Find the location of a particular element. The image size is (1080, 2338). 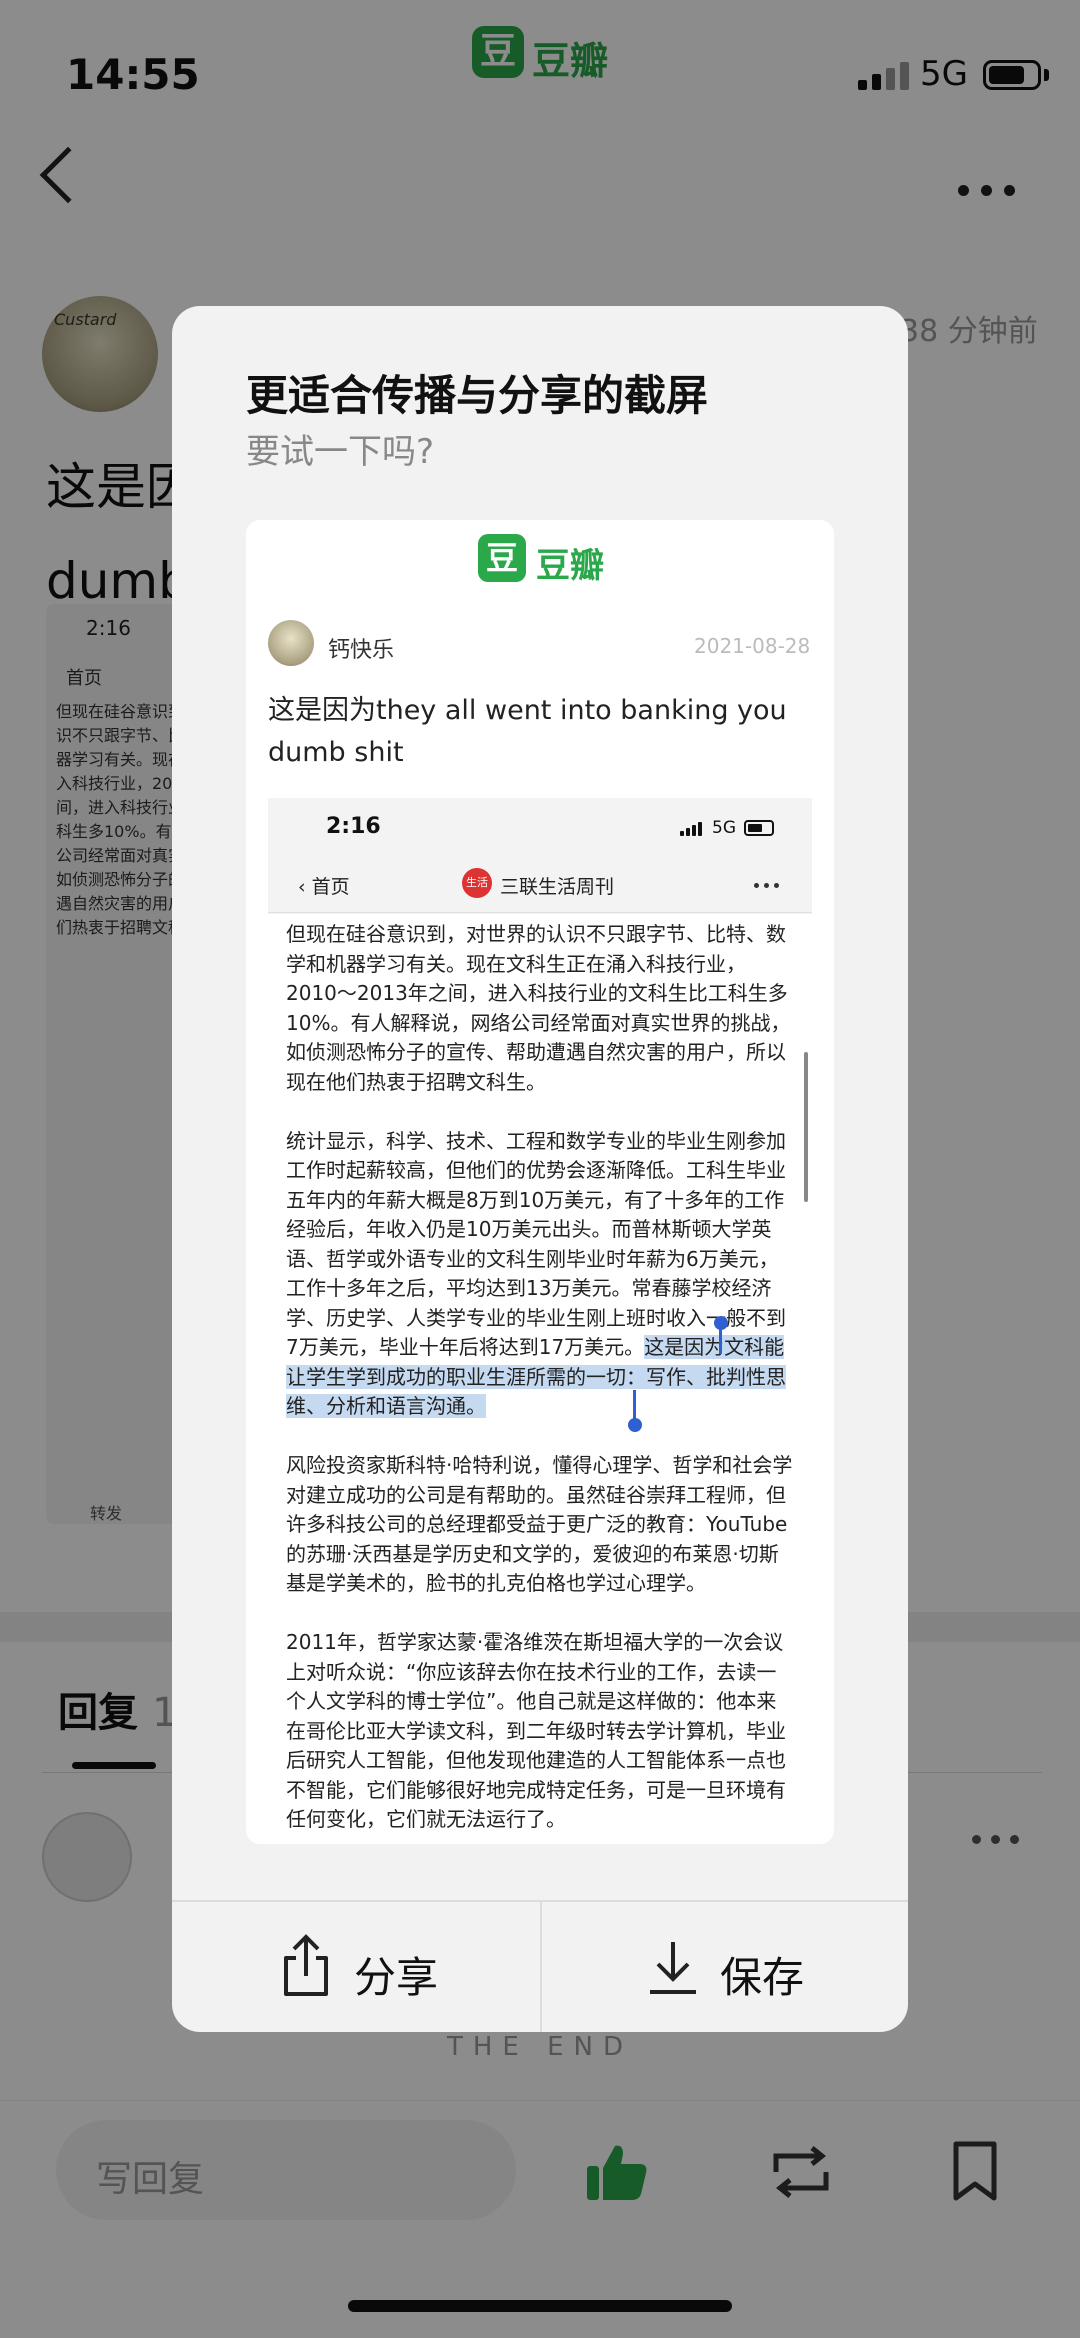

embedded-back-label: 首页 is located at coordinates (330, 887).